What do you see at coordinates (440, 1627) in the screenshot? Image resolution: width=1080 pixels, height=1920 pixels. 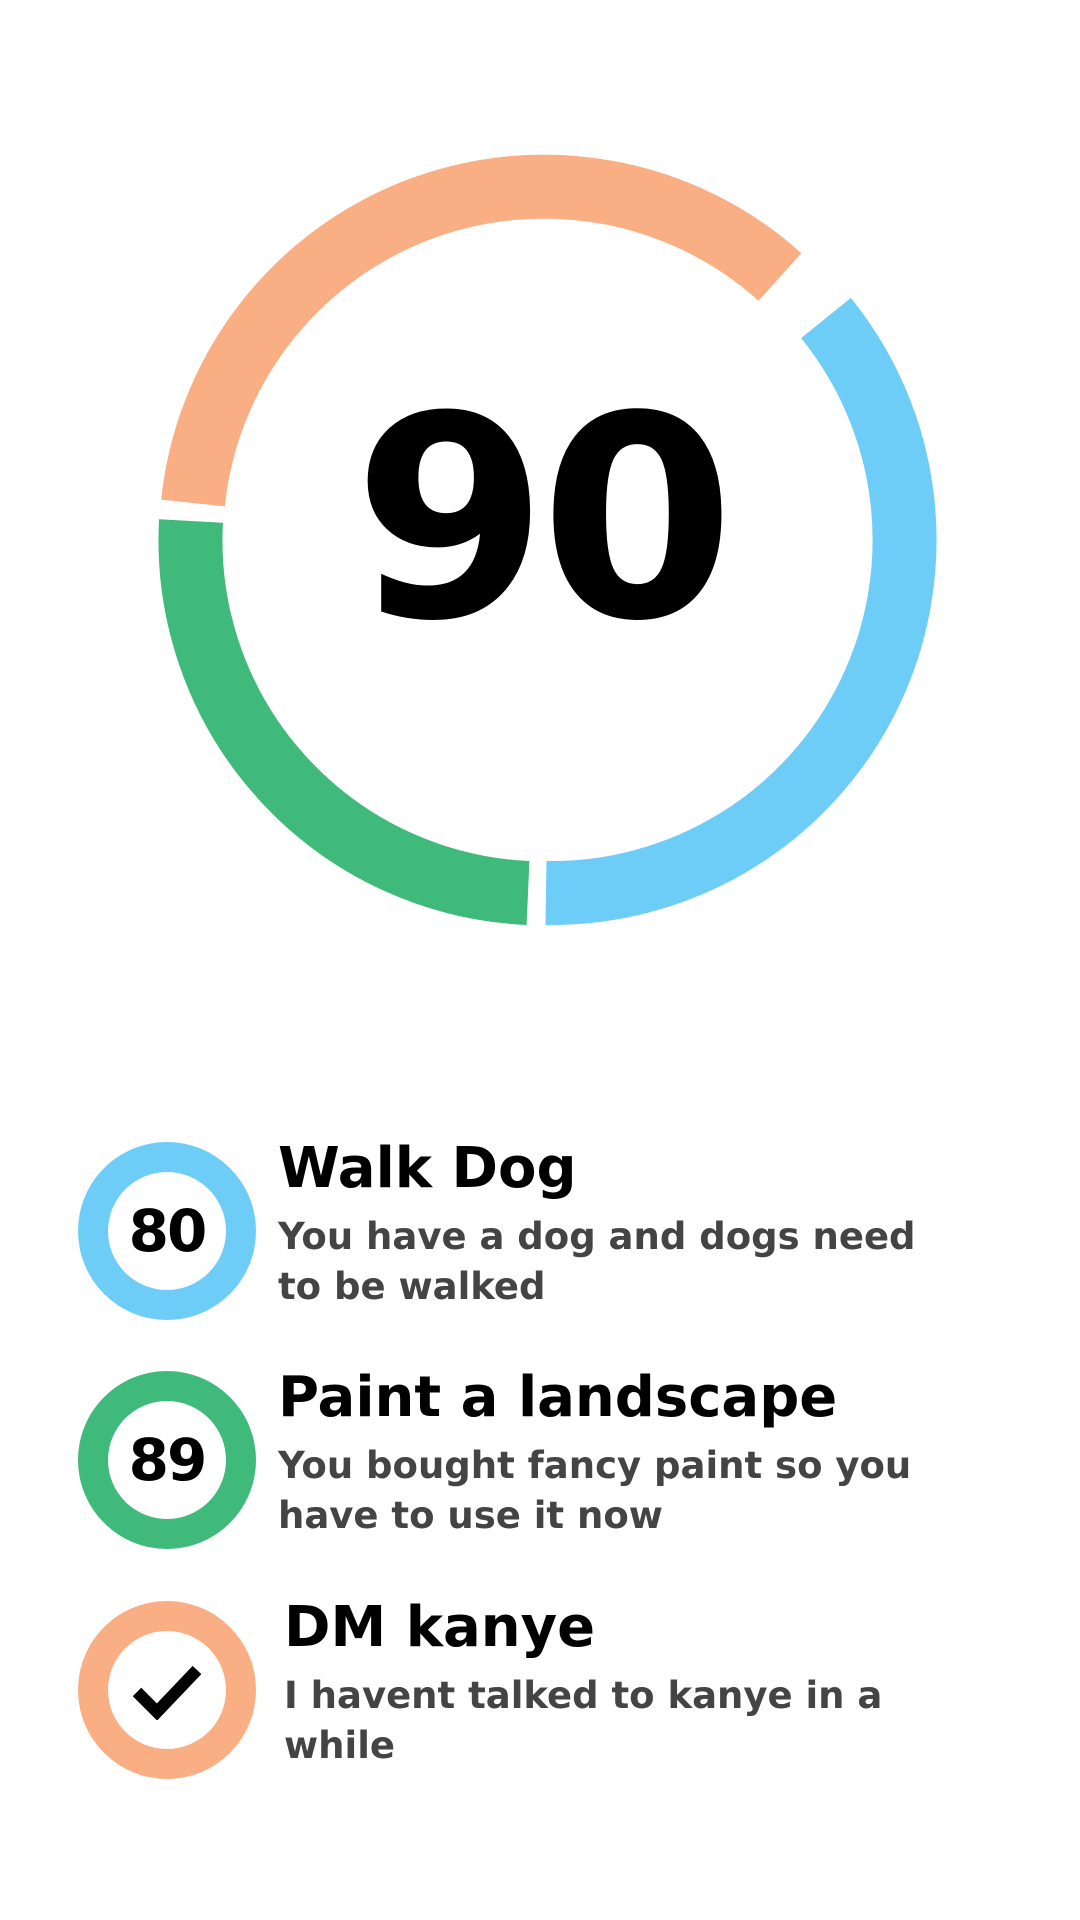 I see `task-title: DM kanye` at bounding box center [440, 1627].